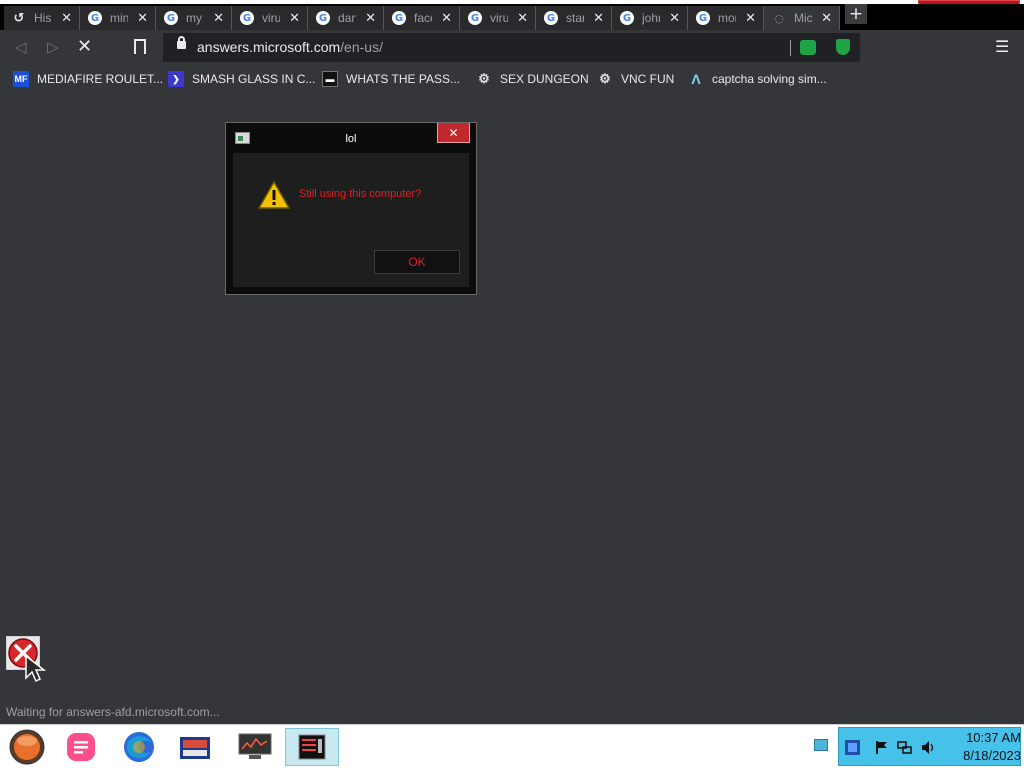  I want to click on system-tray: 10:37 AM 8/18/2023, so click(929, 746).